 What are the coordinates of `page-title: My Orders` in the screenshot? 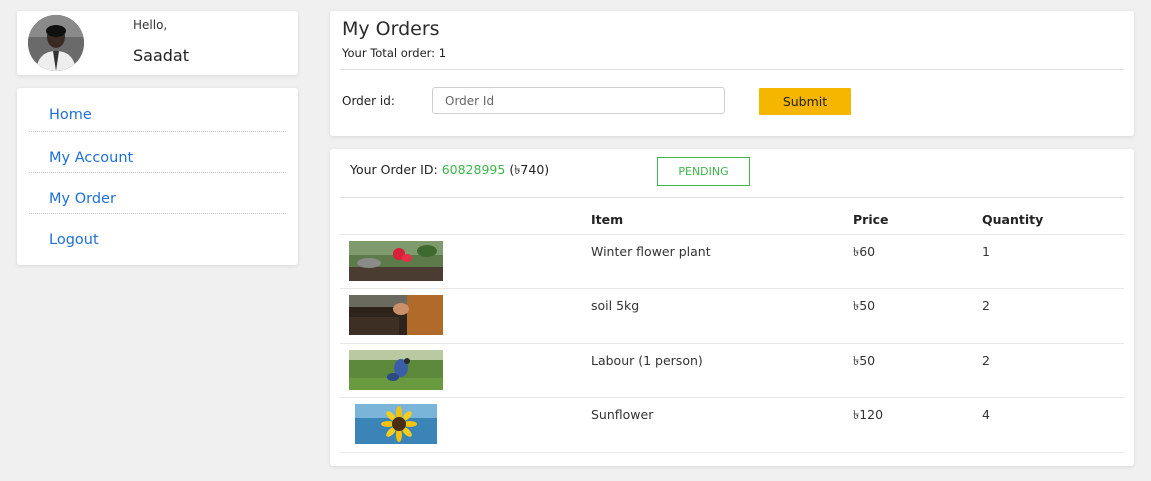 It's located at (391, 29).